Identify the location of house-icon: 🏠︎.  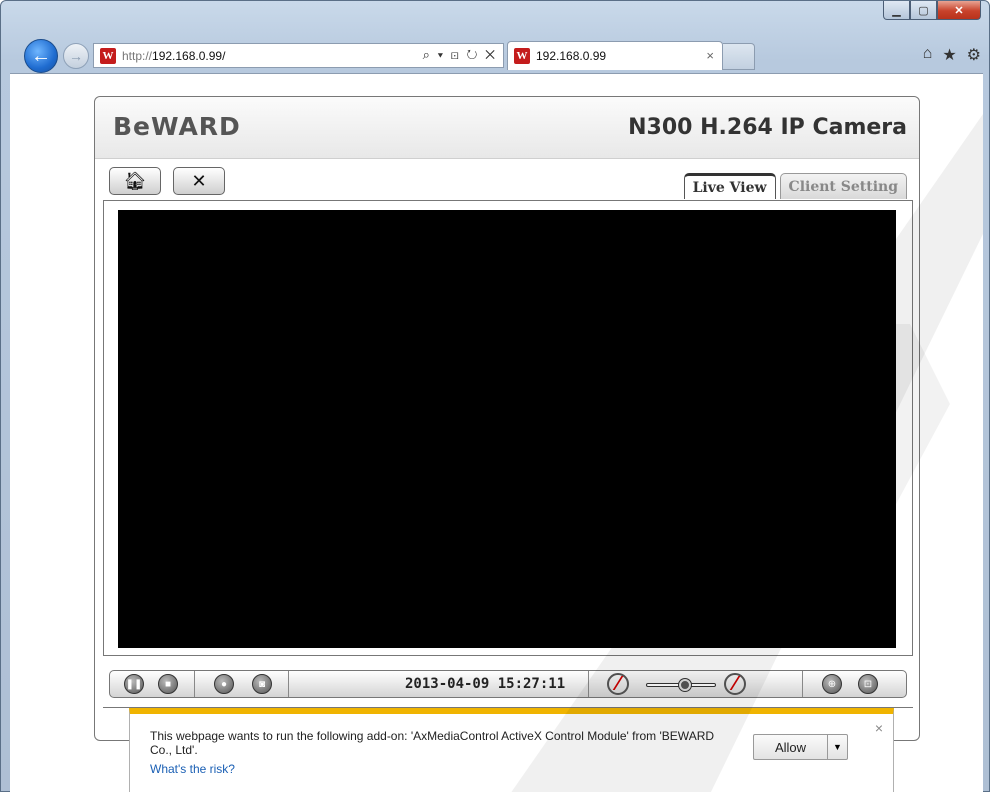
(135, 180).